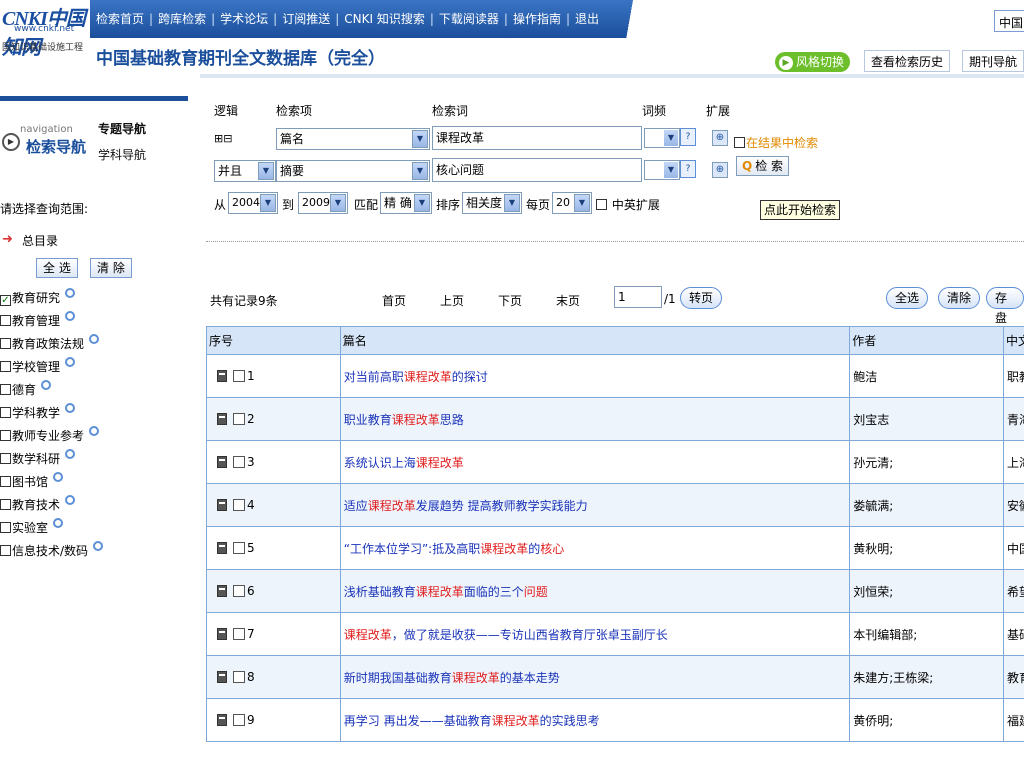  I want to click on language-select: 中国, so click(1009, 21).